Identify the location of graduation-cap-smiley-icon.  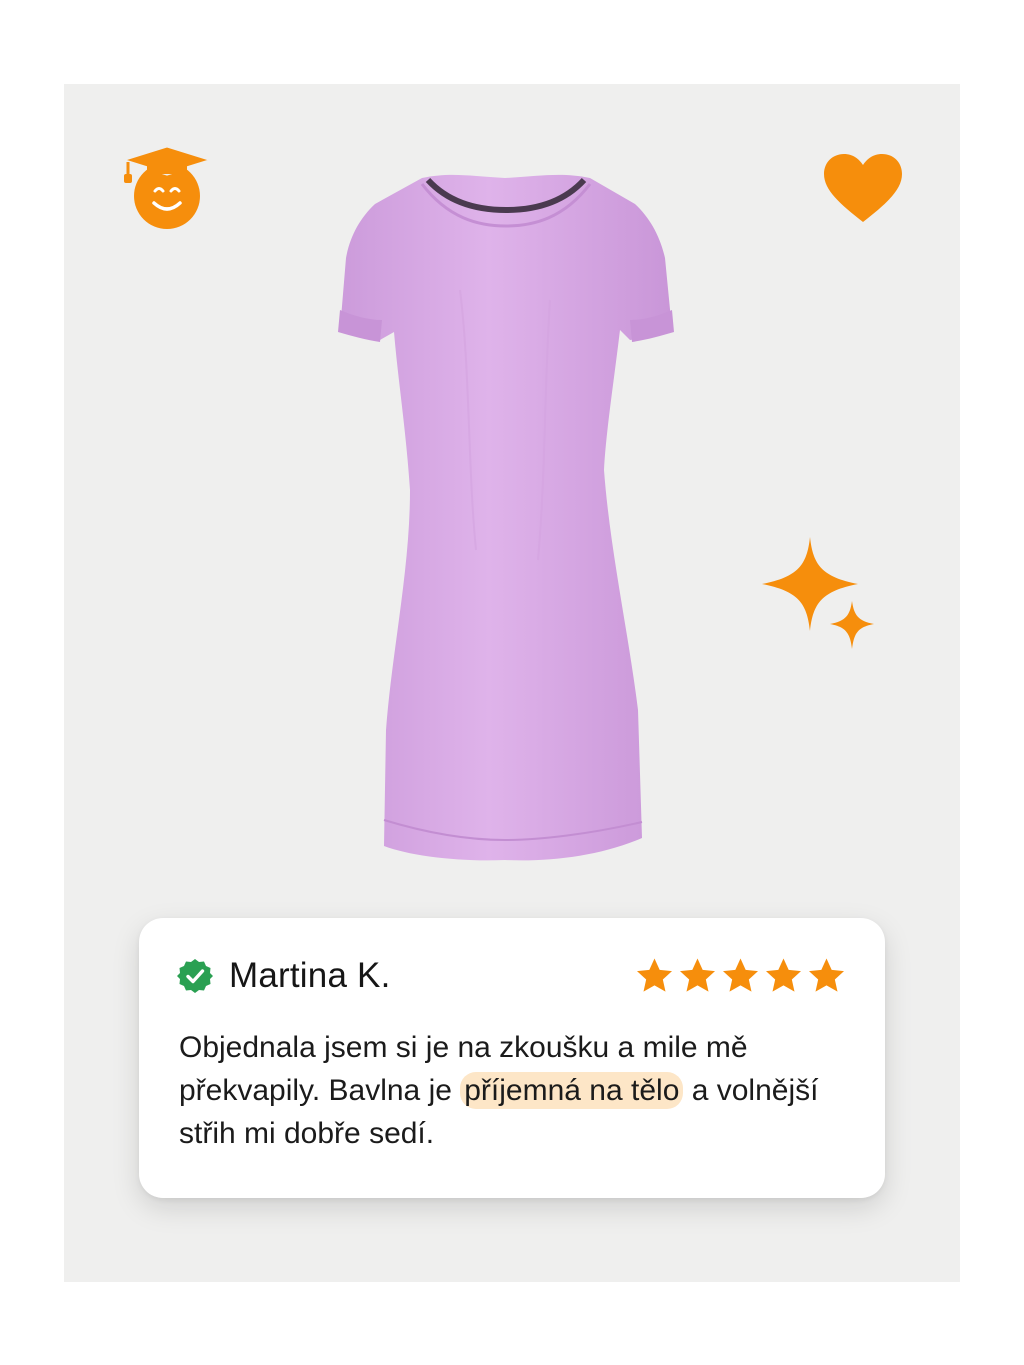
(167, 186).